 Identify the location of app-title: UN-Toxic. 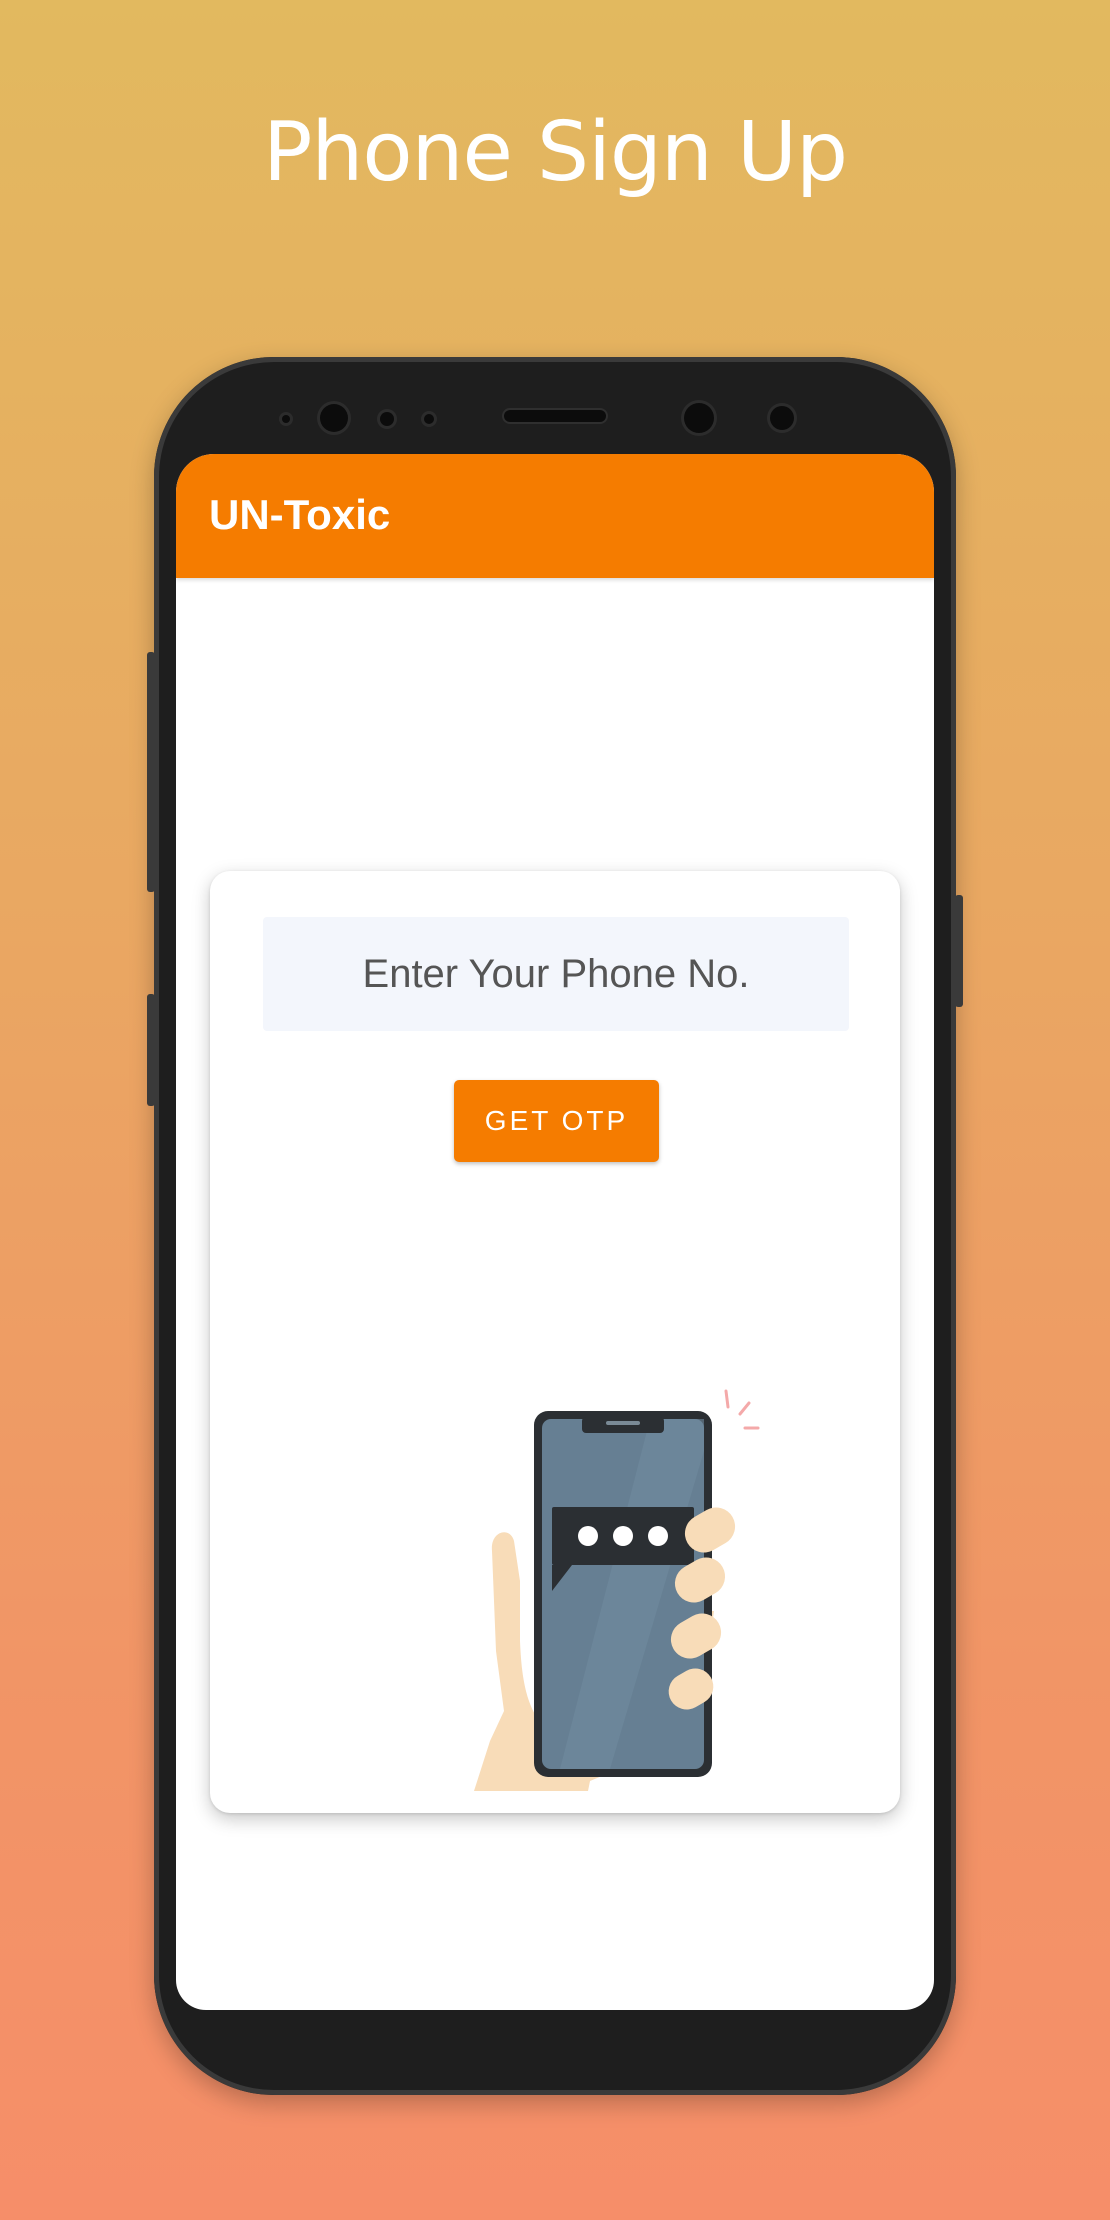
(300, 514).